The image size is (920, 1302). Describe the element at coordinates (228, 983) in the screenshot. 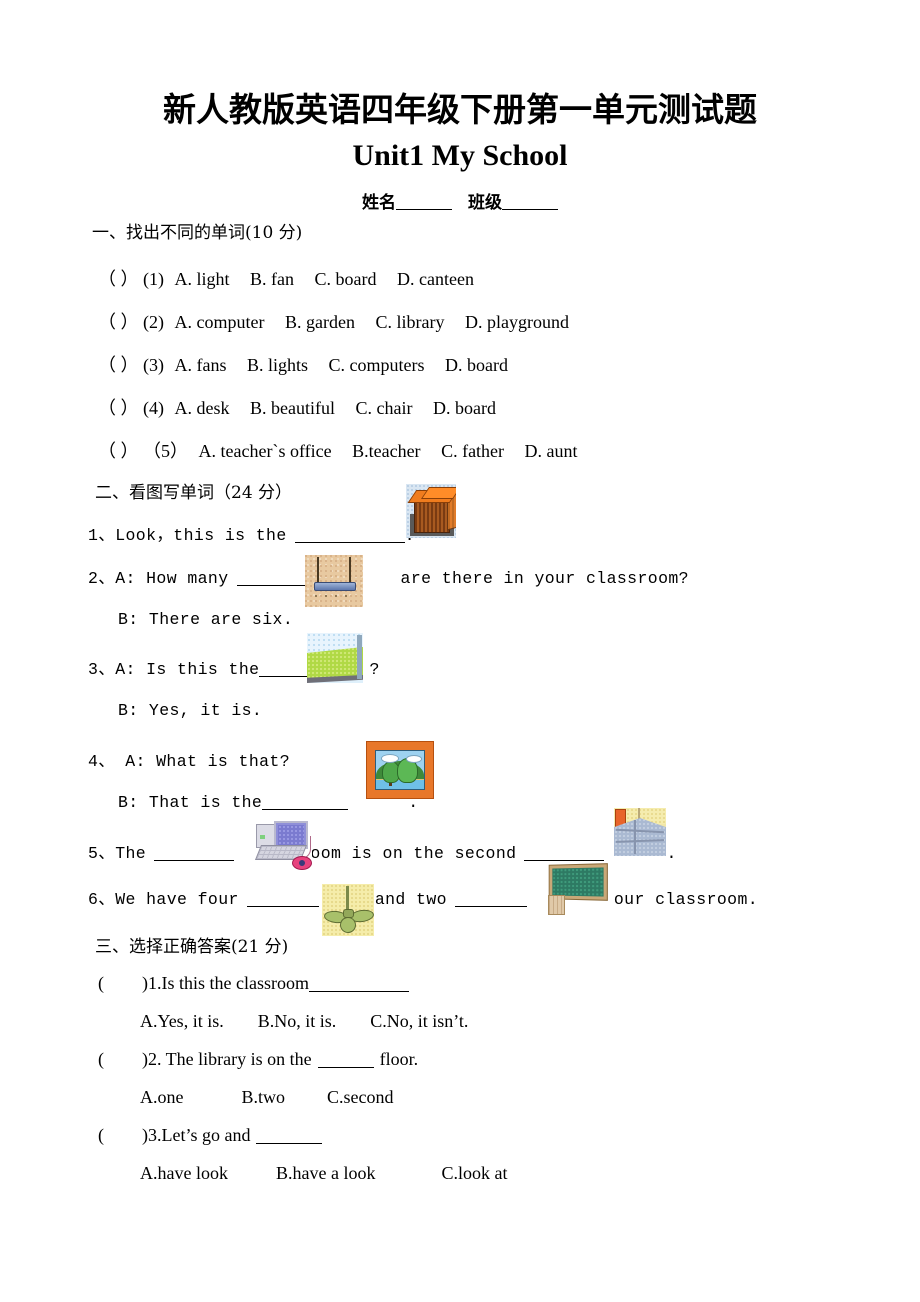

I see `question-text: 1.Is this the classroom` at that location.